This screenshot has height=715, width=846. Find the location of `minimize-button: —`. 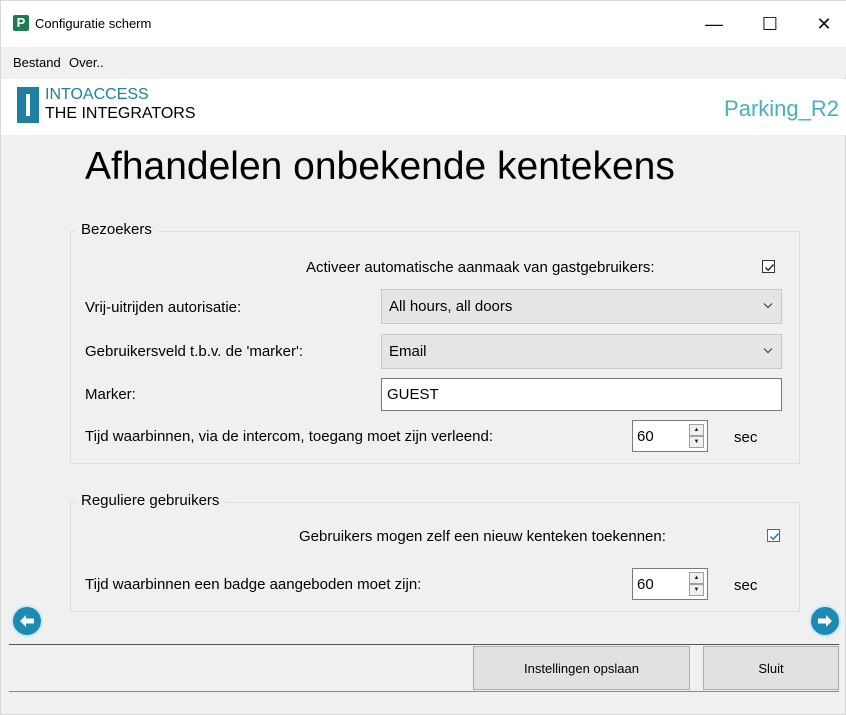

minimize-button: — is located at coordinates (714, 24).